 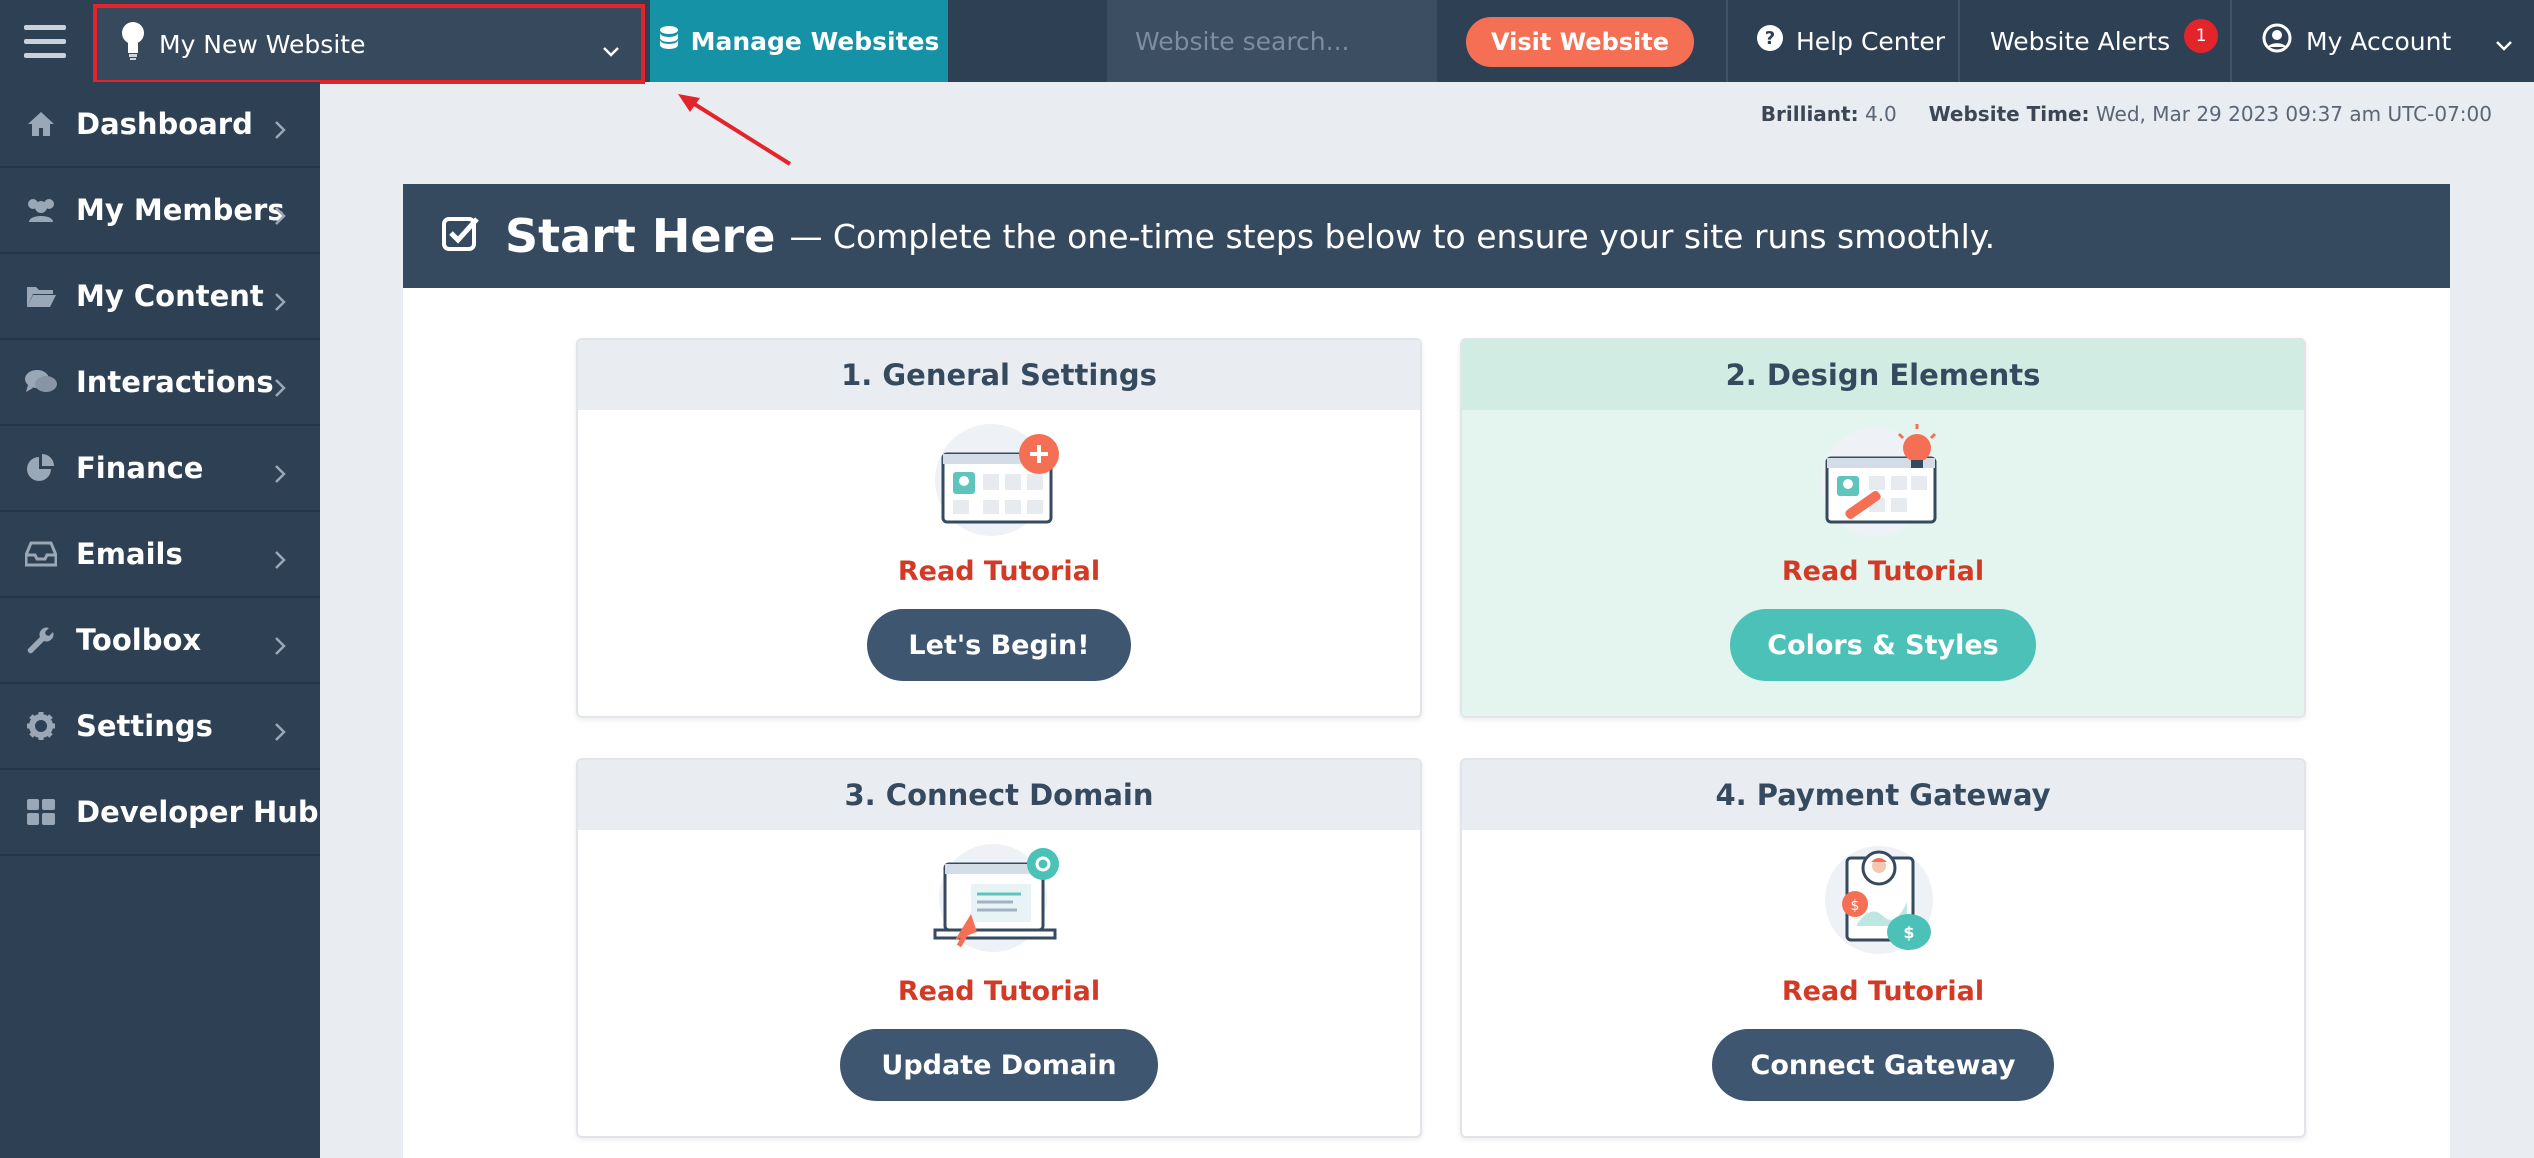 I want to click on domain-illustration-icon, so click(x=999, y=905).